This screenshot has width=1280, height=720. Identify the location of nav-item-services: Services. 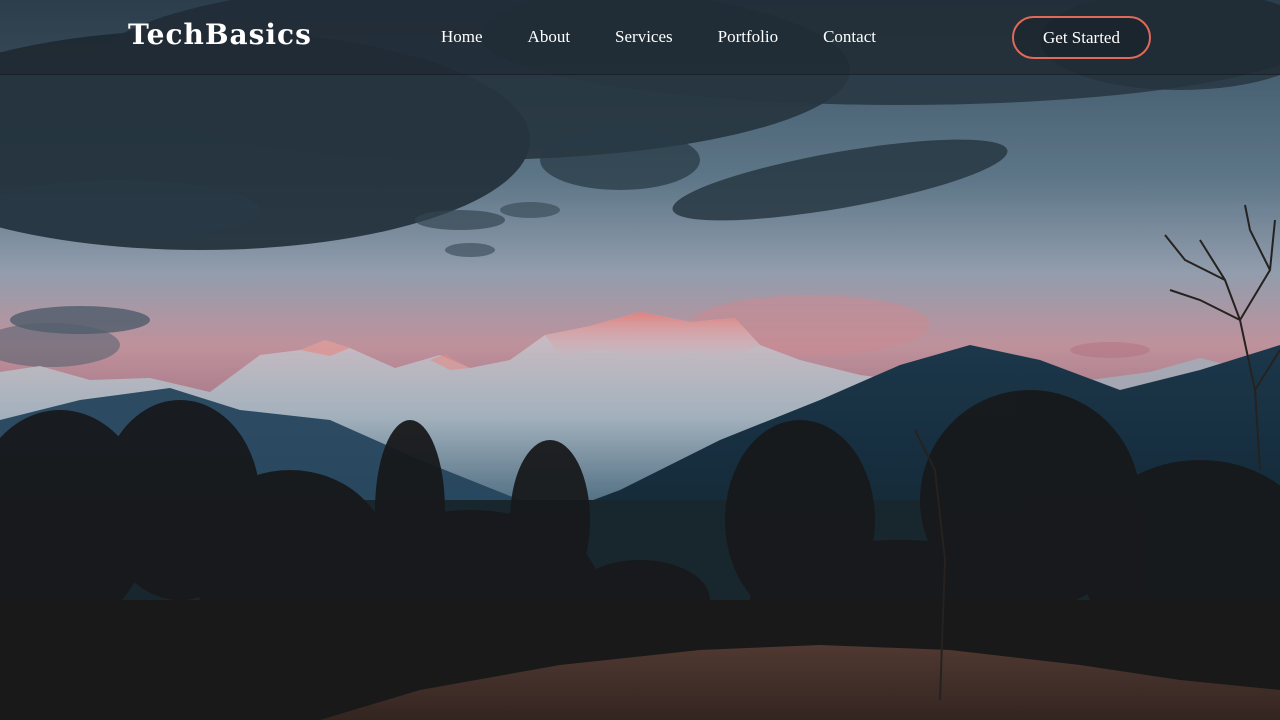
(644, 37).